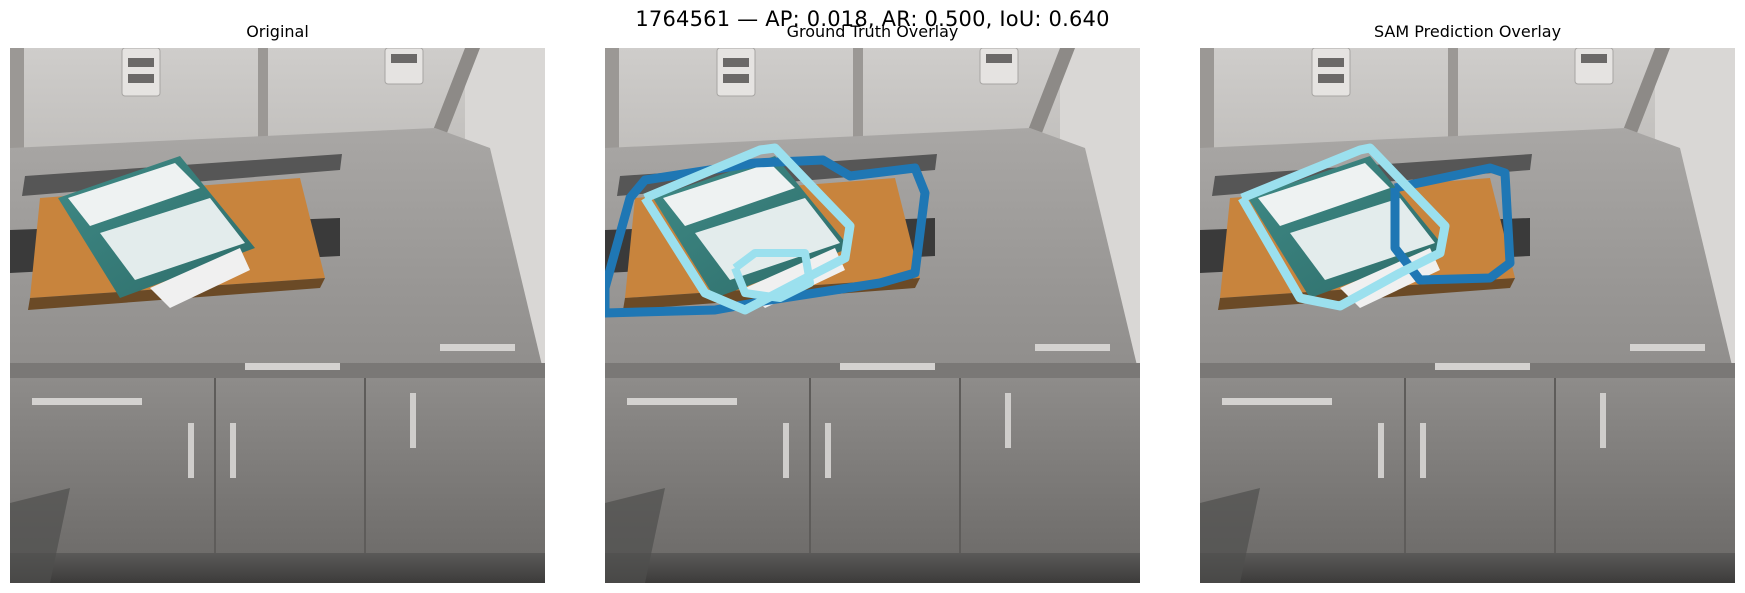  I want to click on panel-title-sam-prediction: SAM Prediction Overlay, so click(1467, 31).